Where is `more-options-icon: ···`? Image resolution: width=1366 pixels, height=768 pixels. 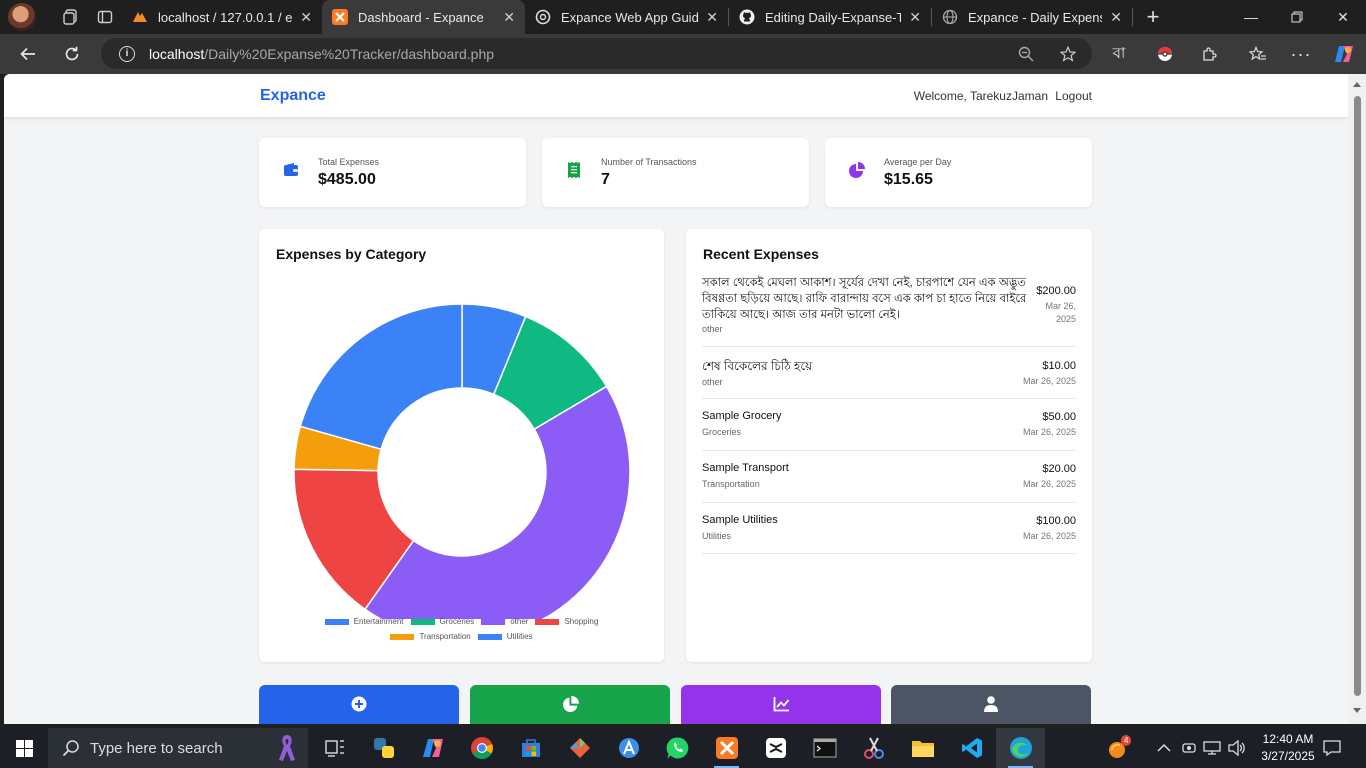 more-options-icon: ··· is located at coordinates (1301, 54).